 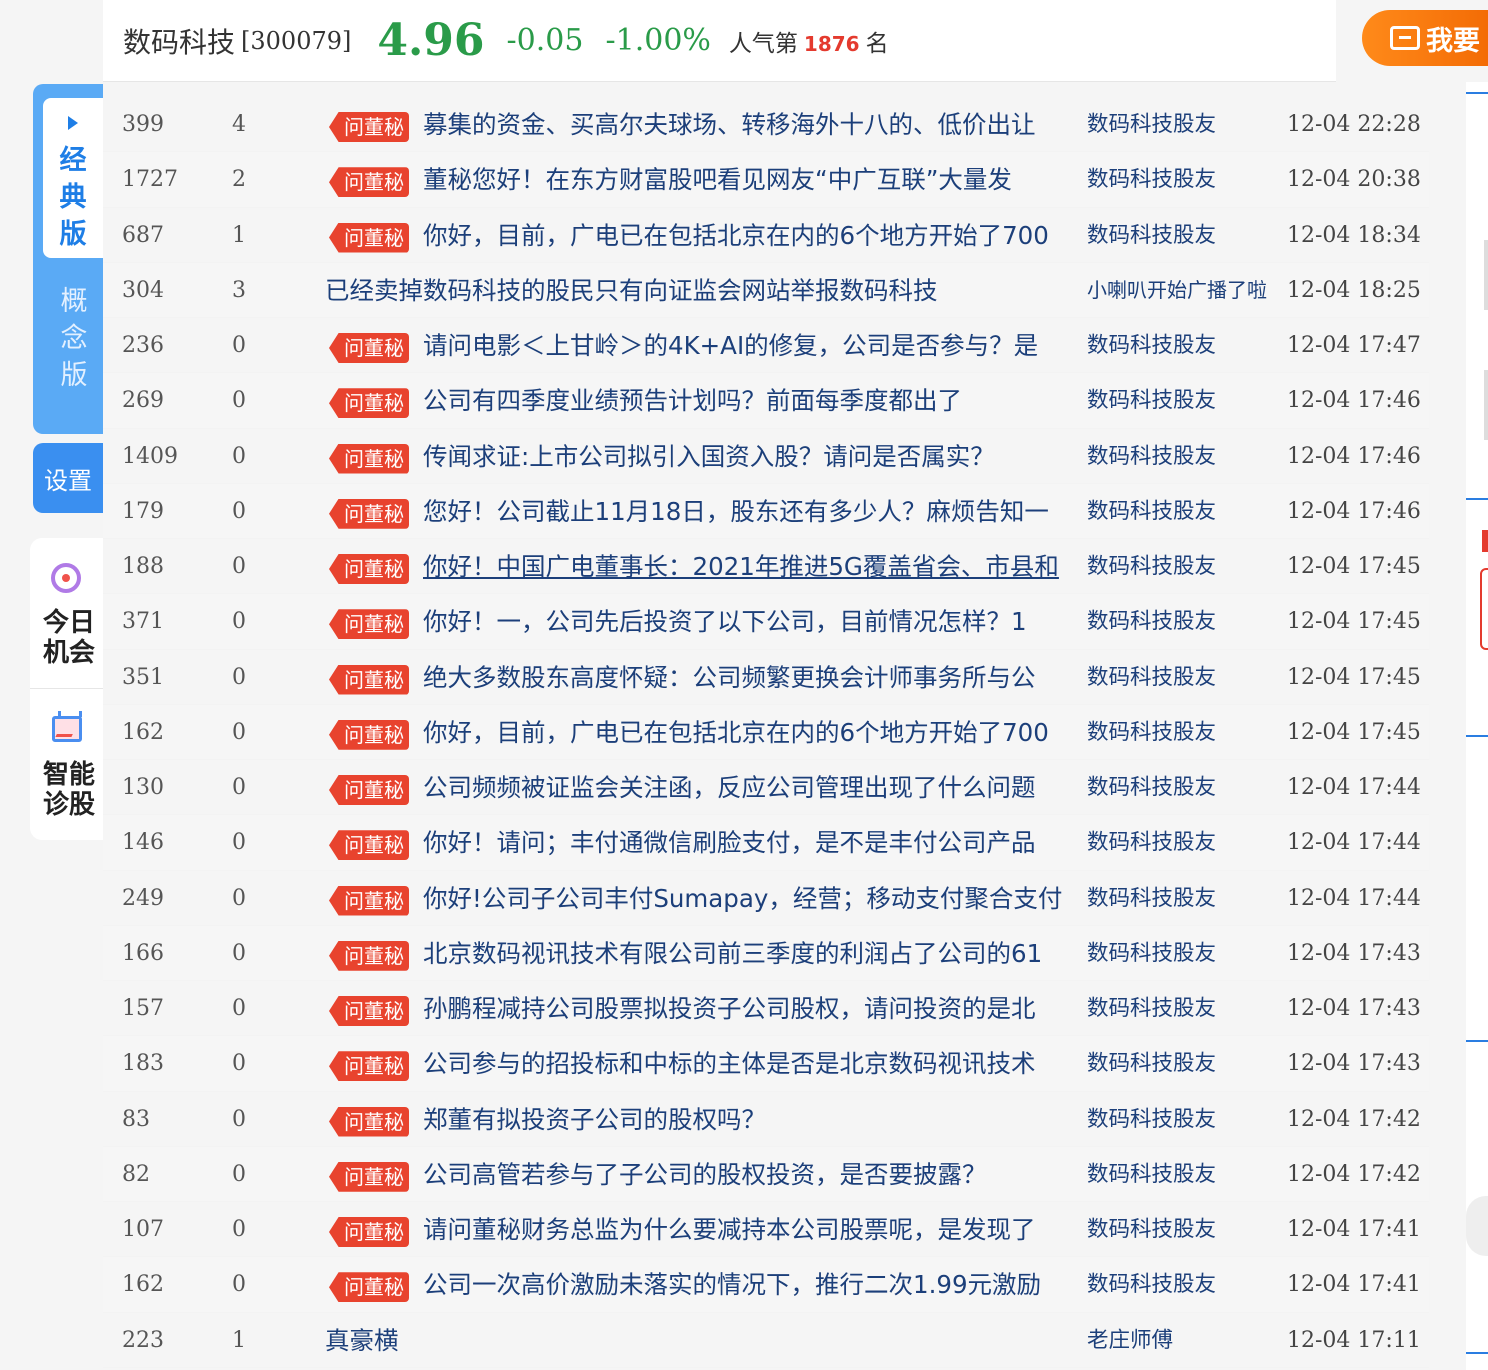 I want to click on scroll-button, so click(x=1477, y=1226).